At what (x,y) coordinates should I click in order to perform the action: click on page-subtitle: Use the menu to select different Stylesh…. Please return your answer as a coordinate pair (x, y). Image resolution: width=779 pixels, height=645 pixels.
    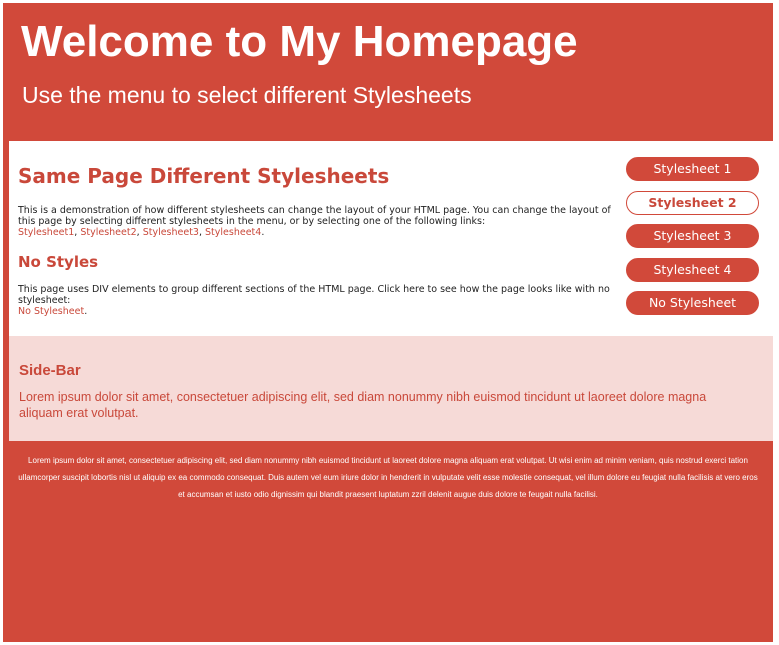
    Looking at the image, I should click on (247, 95).